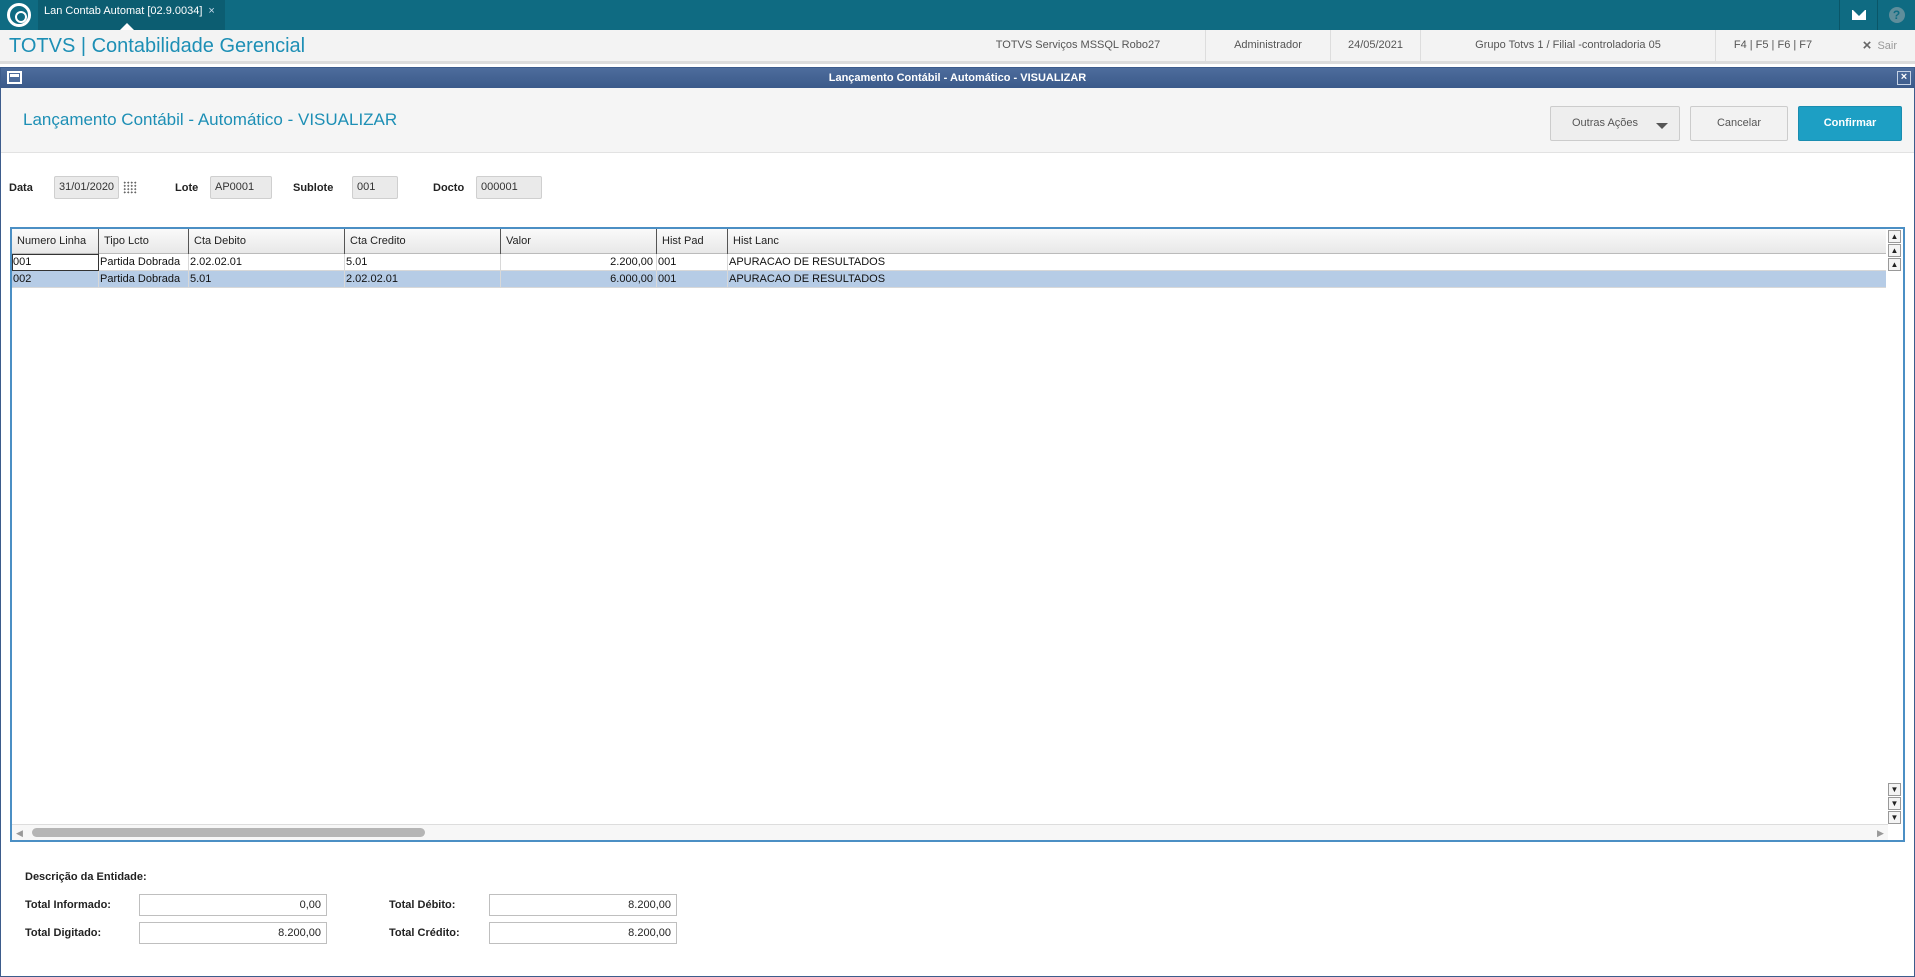 The image size is (1915, 977). I want to click on total-informado-label: Total Informado:, so click(68, 905).